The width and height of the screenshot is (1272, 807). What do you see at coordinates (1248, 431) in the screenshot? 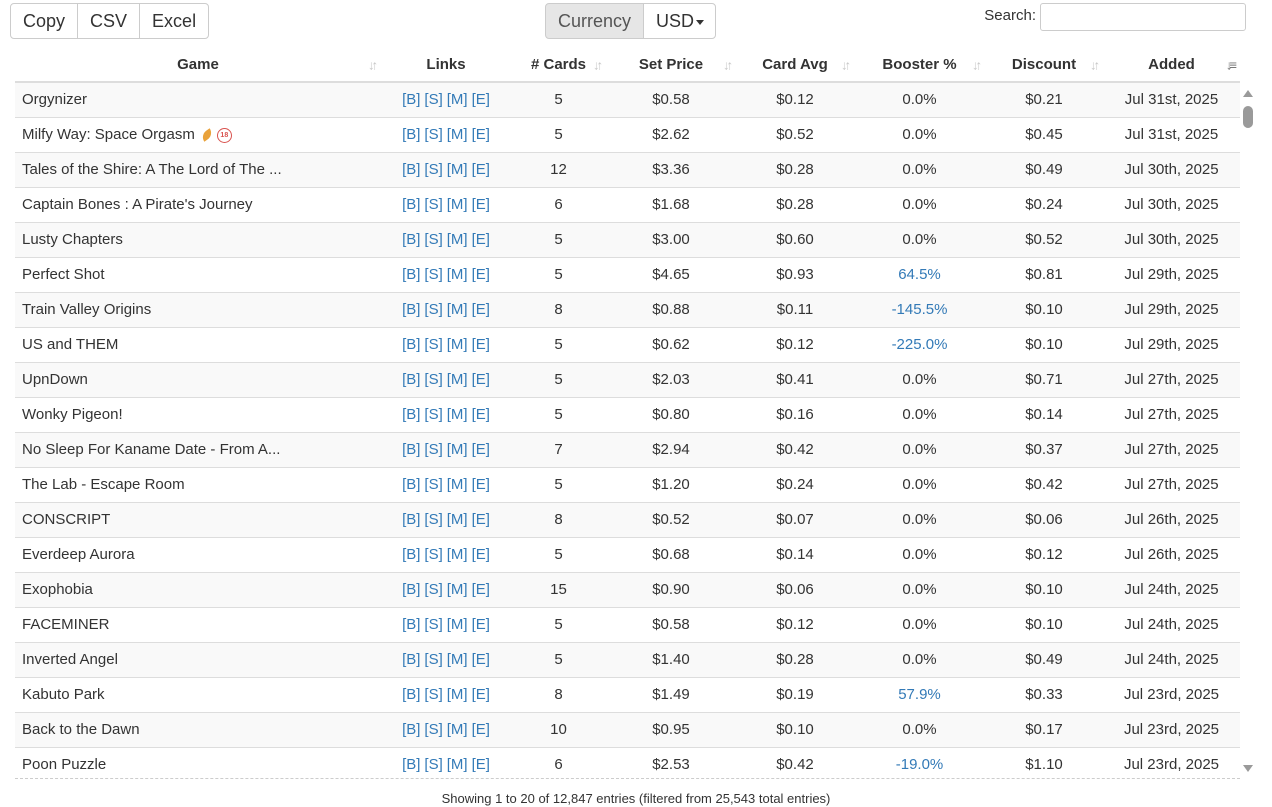
I see `table-scrollbar` at bounding box center [1248, 431].